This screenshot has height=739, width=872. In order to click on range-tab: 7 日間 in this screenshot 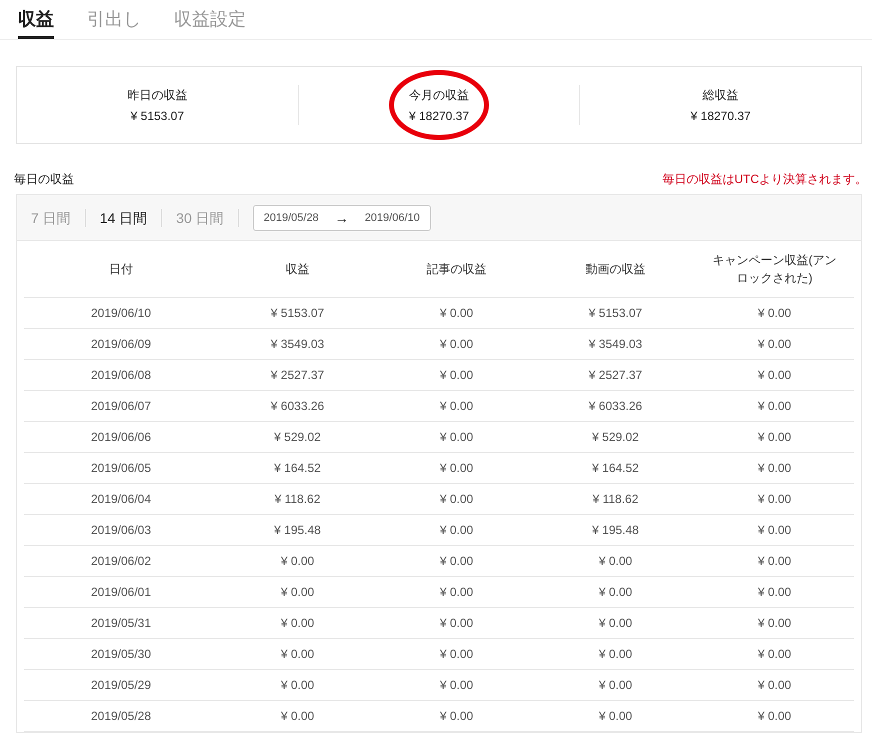, I will do `click(58, 217)`.